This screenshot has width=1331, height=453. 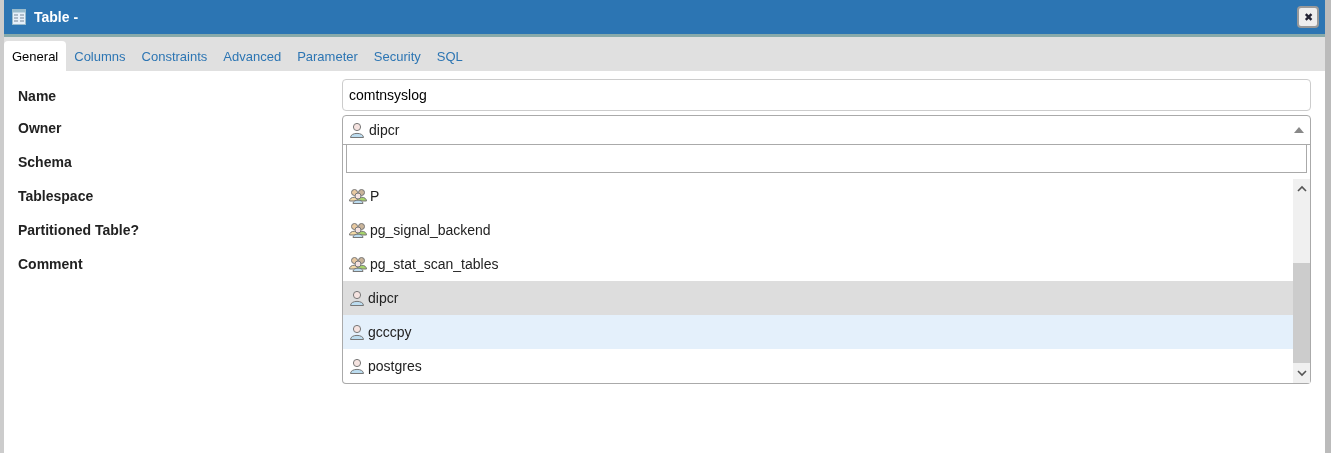 What do you see at coordinates (818, 366) in the screenshot?
I see `owner-option: postgres` at bounding box center [818, 366].